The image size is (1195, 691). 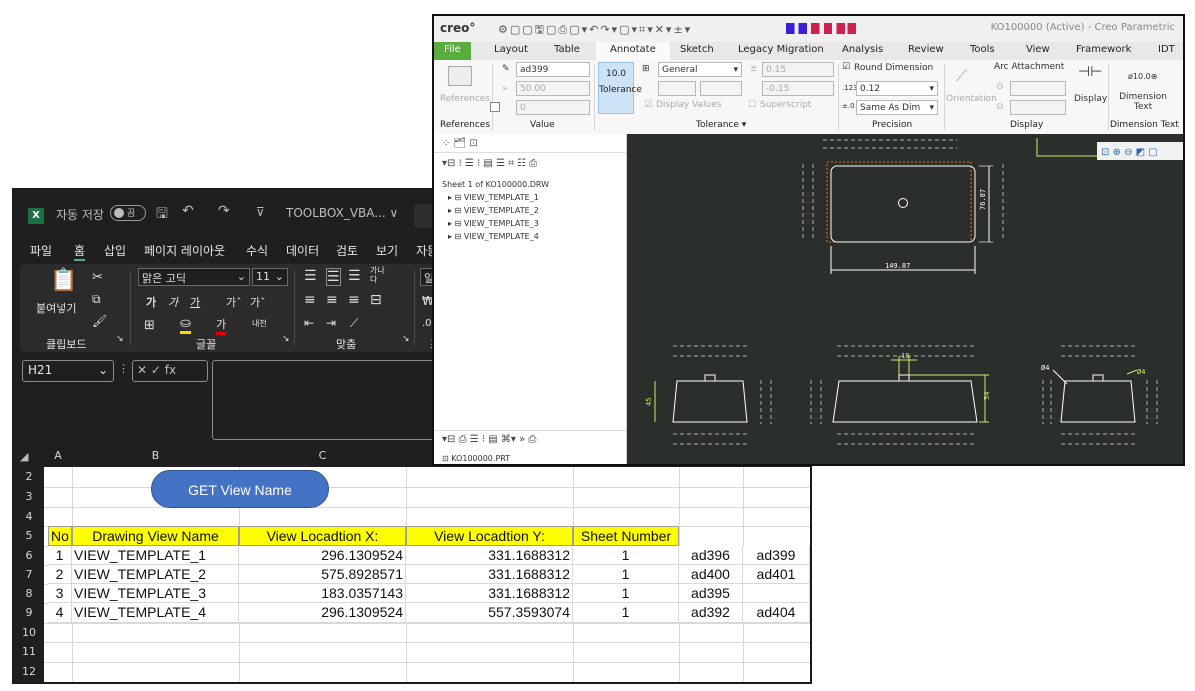 I want to click on menu-file: 파일, so click(x=41, y=250).